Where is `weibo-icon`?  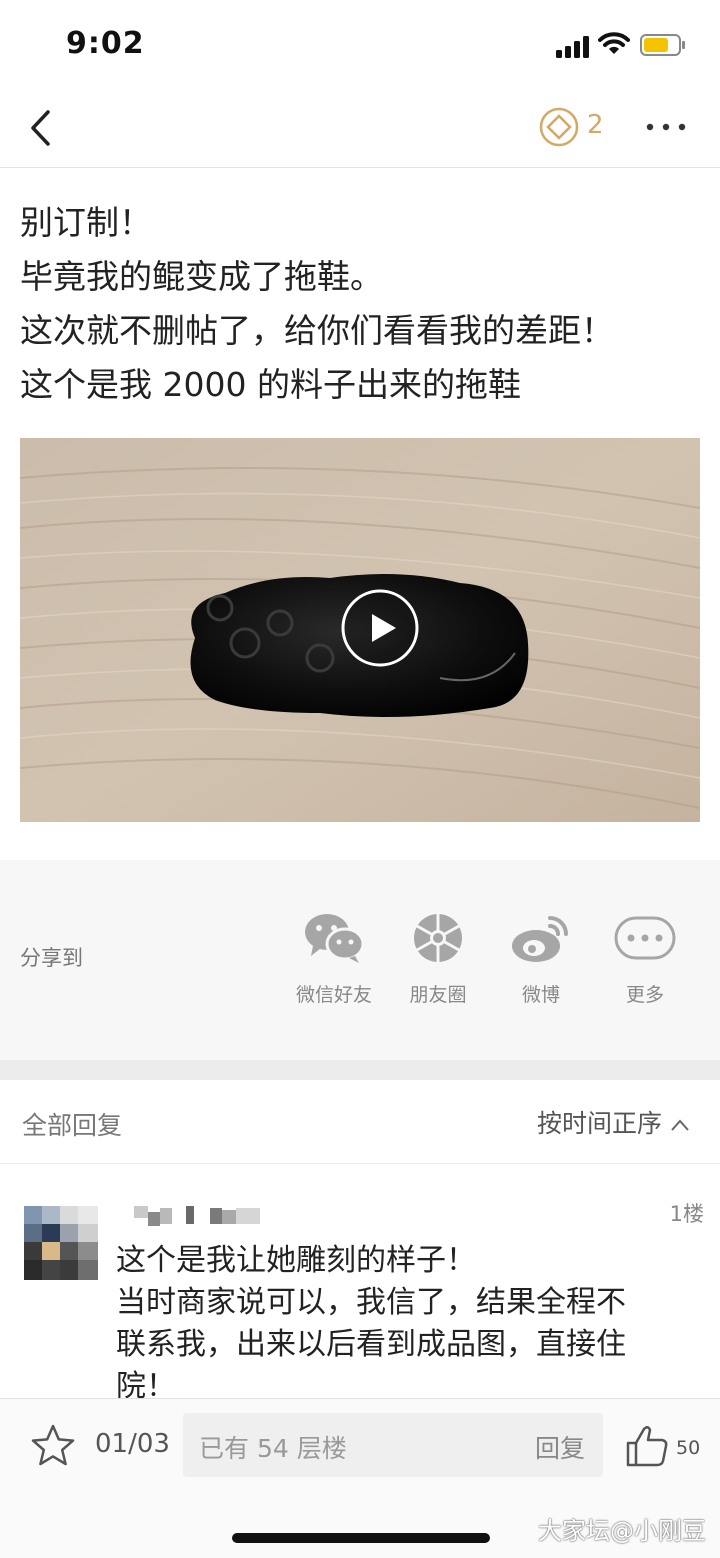
weibo-icon is located at coordinates (540, 939).